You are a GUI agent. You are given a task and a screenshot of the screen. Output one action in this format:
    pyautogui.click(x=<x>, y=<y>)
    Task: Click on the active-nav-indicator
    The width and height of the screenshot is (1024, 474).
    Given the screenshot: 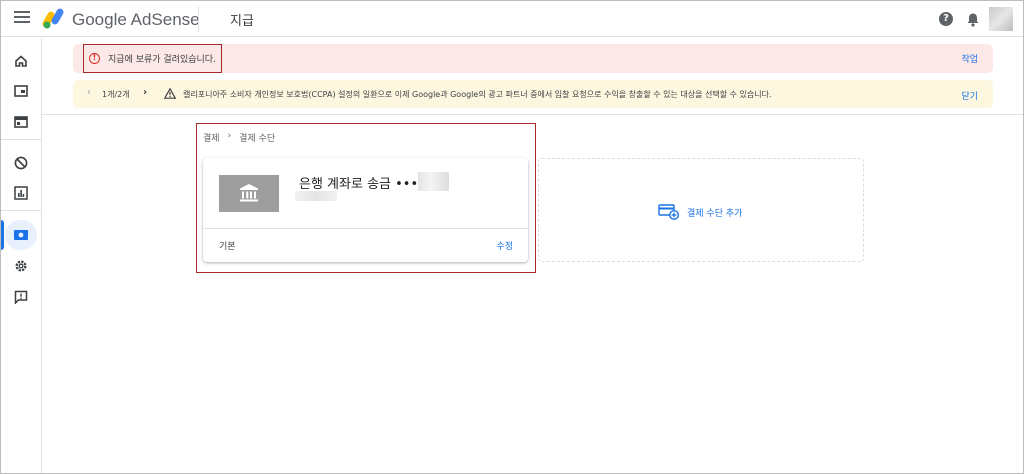 What is the action you would take?
    pyautogui.click(x=2, y=235)
    